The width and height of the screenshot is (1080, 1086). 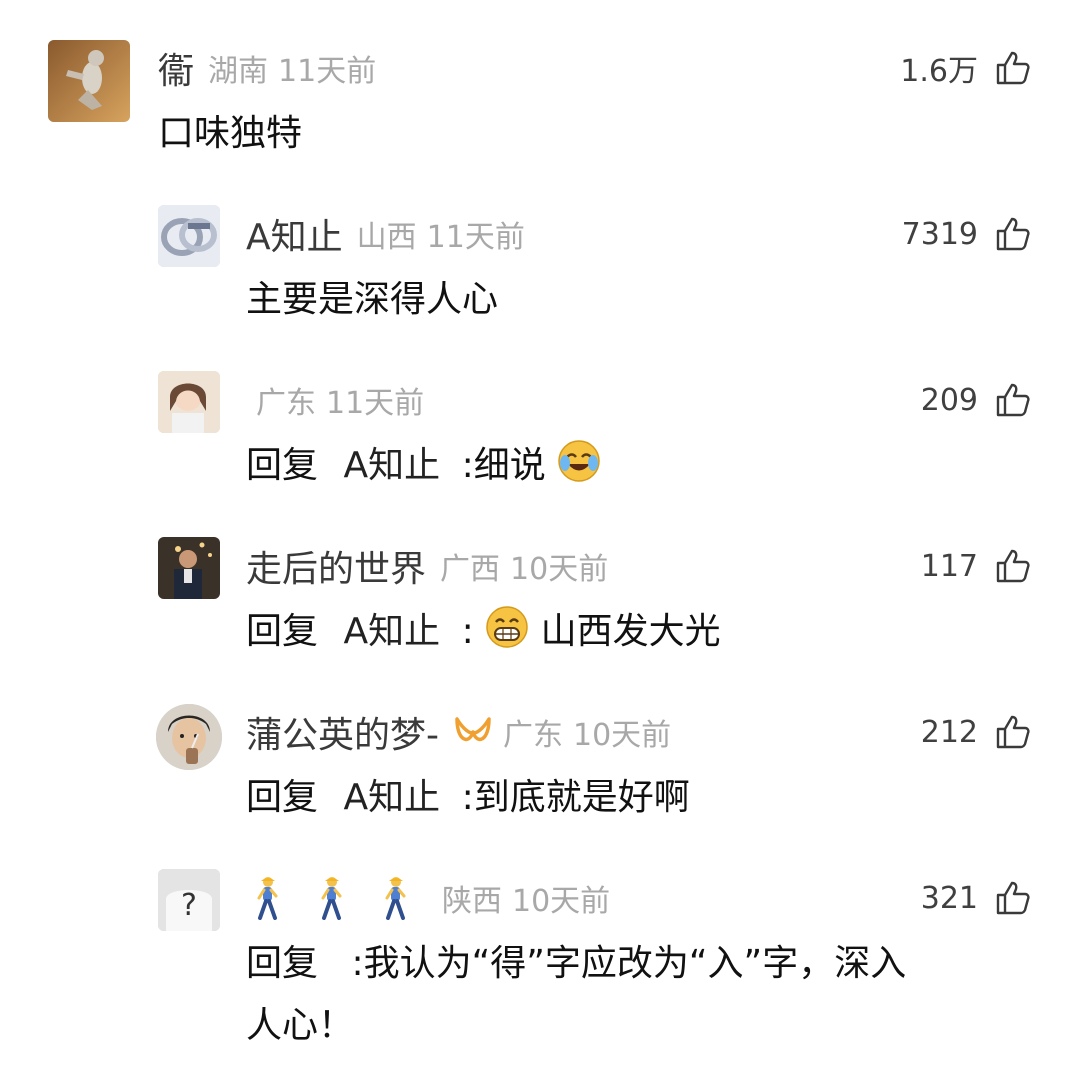 I want to click on comment-meta: 蒲公英的梦- 广东 10天前, so click(x=458, y=732).